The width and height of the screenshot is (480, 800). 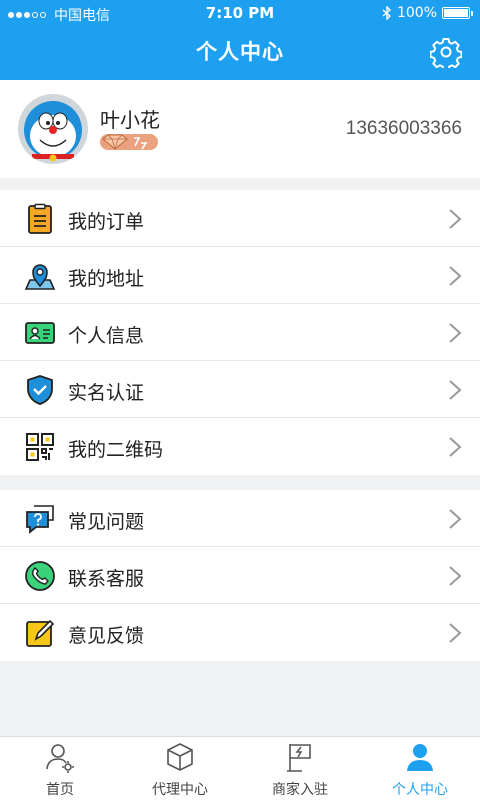 What do you see at coordinates (40, 390) in the screenshot?
I see `shield-check-icon` at bounding box center [40, 390].